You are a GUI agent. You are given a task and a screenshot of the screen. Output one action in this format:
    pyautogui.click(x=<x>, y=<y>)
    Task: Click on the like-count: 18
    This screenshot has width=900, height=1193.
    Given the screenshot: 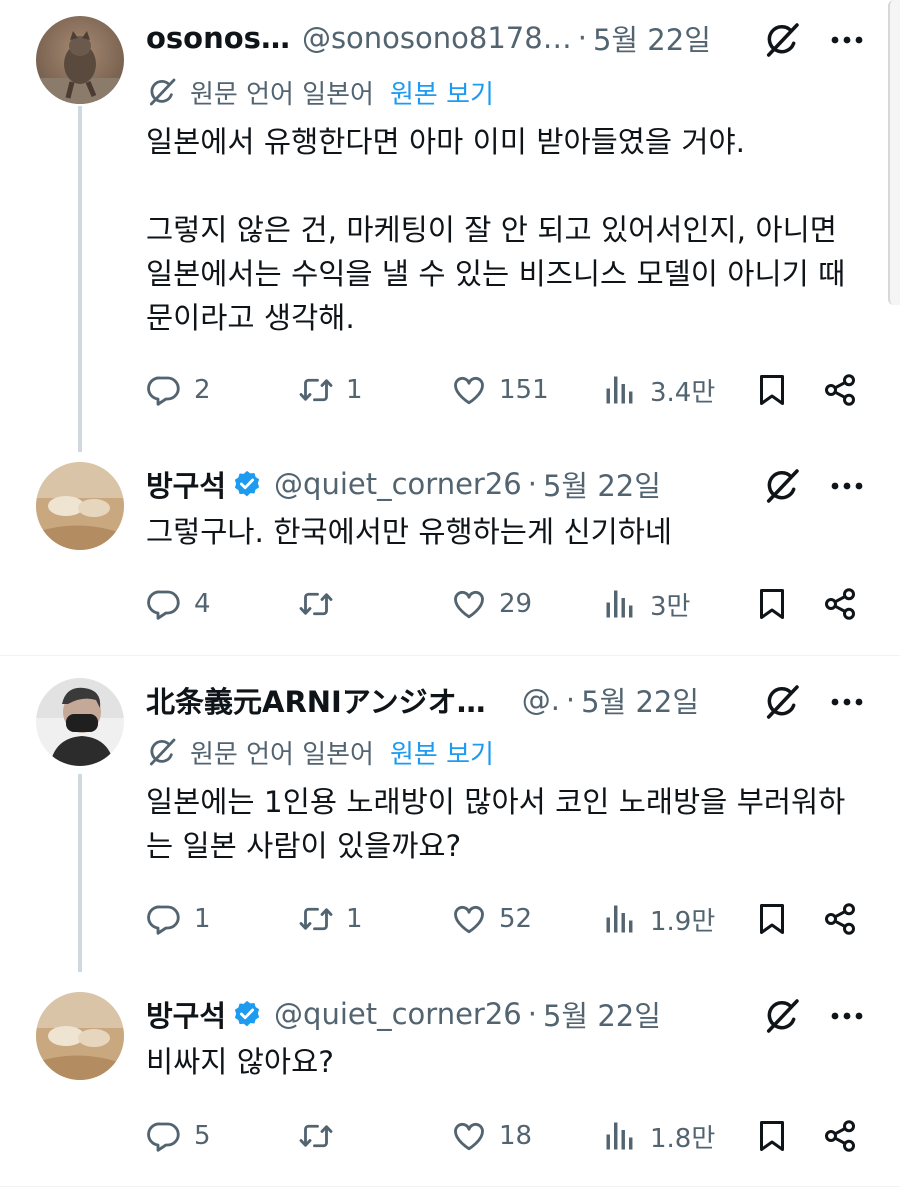 What is the action you would take?
    pyautogui.click(x=516, y=1136)
    